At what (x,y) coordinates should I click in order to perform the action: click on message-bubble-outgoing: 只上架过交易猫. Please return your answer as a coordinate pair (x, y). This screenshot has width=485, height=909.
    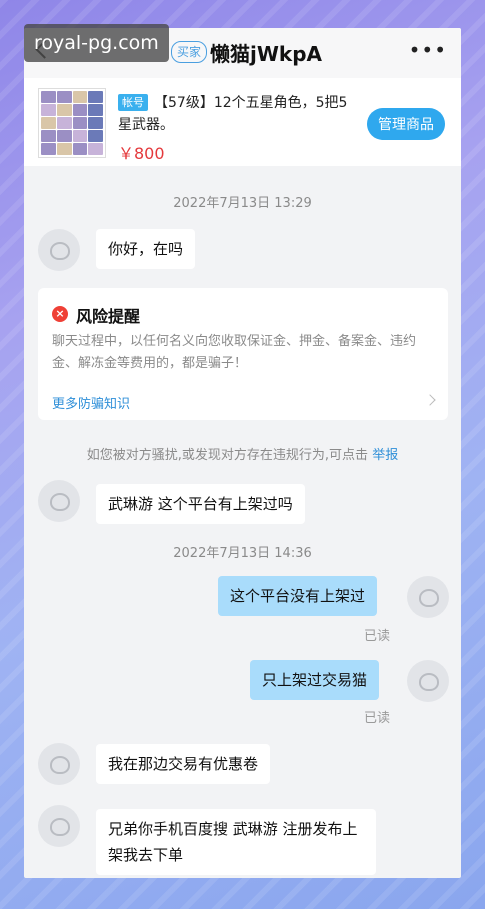
    Looking at the image, I should click on (315, 680).